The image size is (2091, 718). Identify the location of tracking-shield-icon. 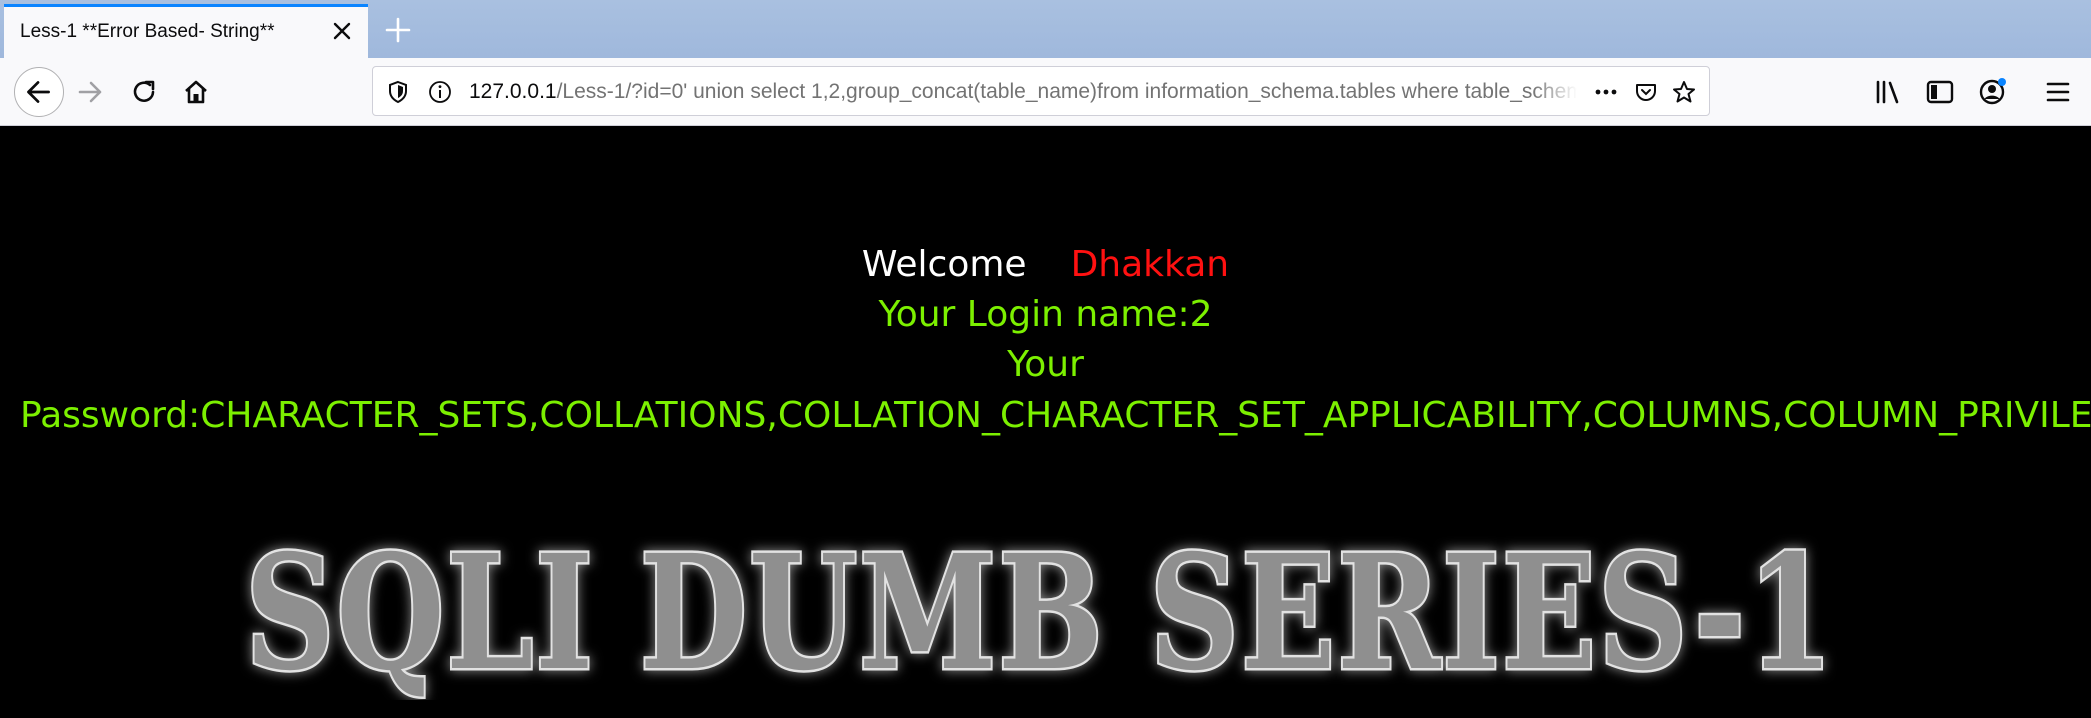
(398, 92).